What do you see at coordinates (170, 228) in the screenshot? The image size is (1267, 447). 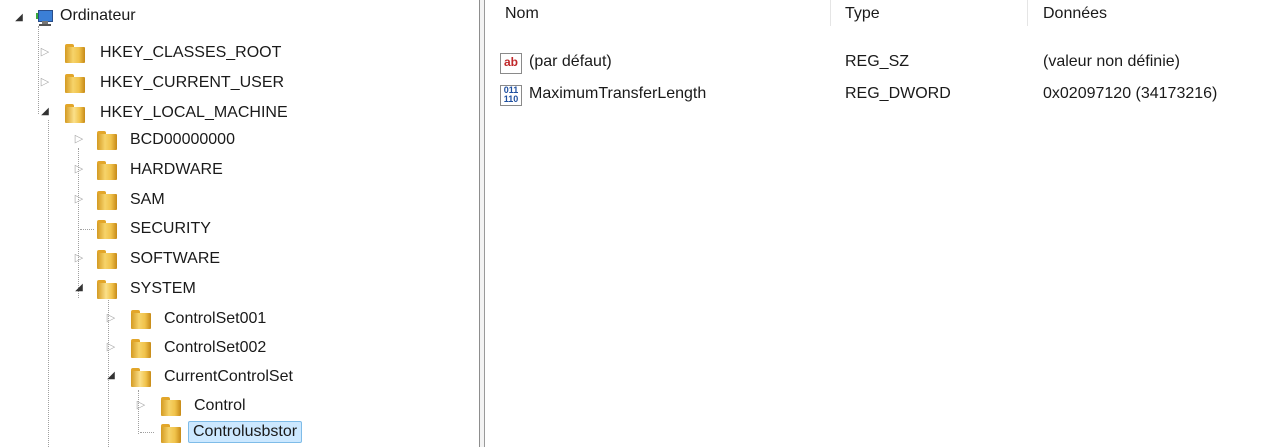 I see `tree-item-label: SECURITY` at bounding box center [170, 228].